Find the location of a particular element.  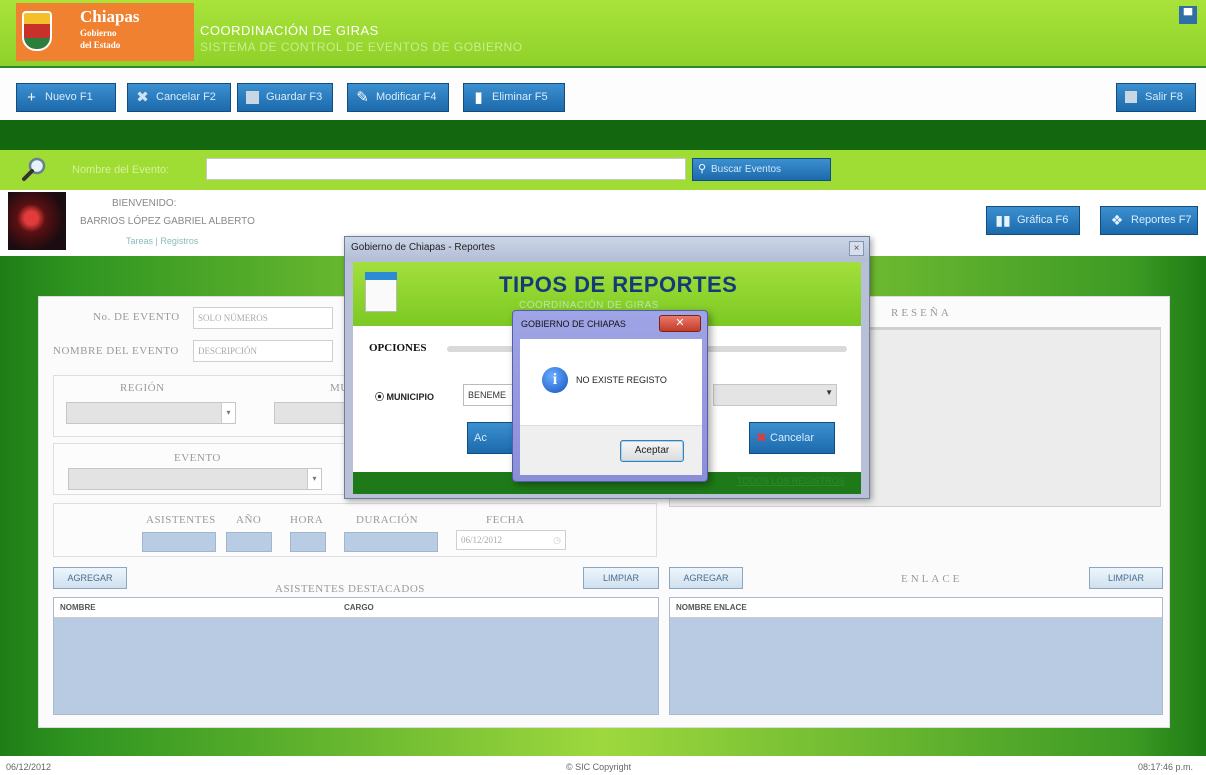

event-type-group: EVENTO ▾ is located at coordinates (203, 469).